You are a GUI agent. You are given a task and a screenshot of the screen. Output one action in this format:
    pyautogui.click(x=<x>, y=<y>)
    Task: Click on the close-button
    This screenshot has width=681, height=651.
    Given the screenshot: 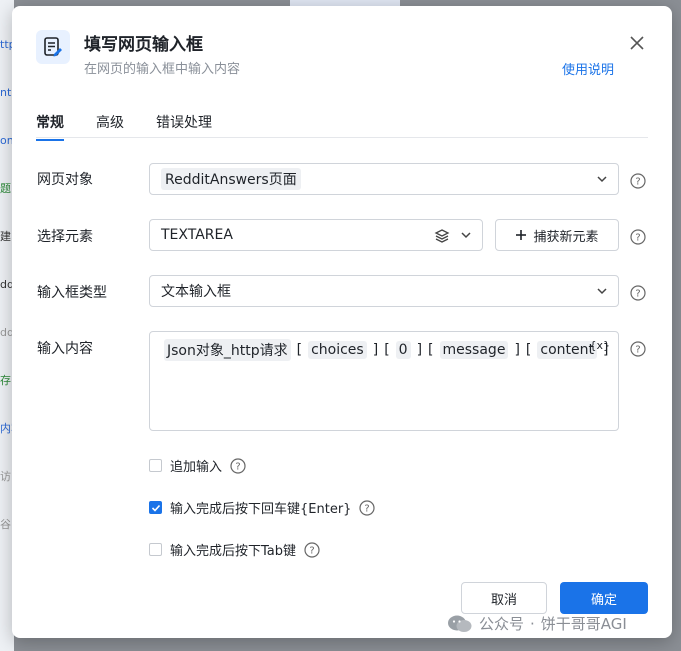 What is the action you would take?
    pyautogui.click(x=637, y=43)
    